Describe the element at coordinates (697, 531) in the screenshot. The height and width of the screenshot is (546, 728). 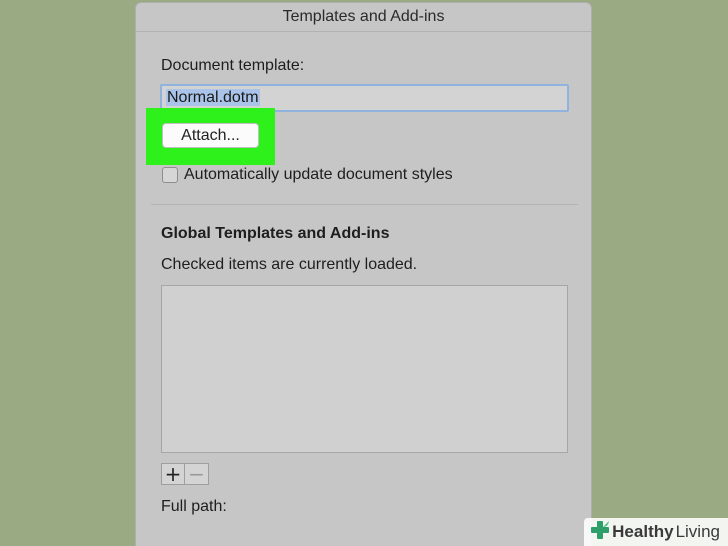
I see `watermark-brand-regular: Living` at that location.